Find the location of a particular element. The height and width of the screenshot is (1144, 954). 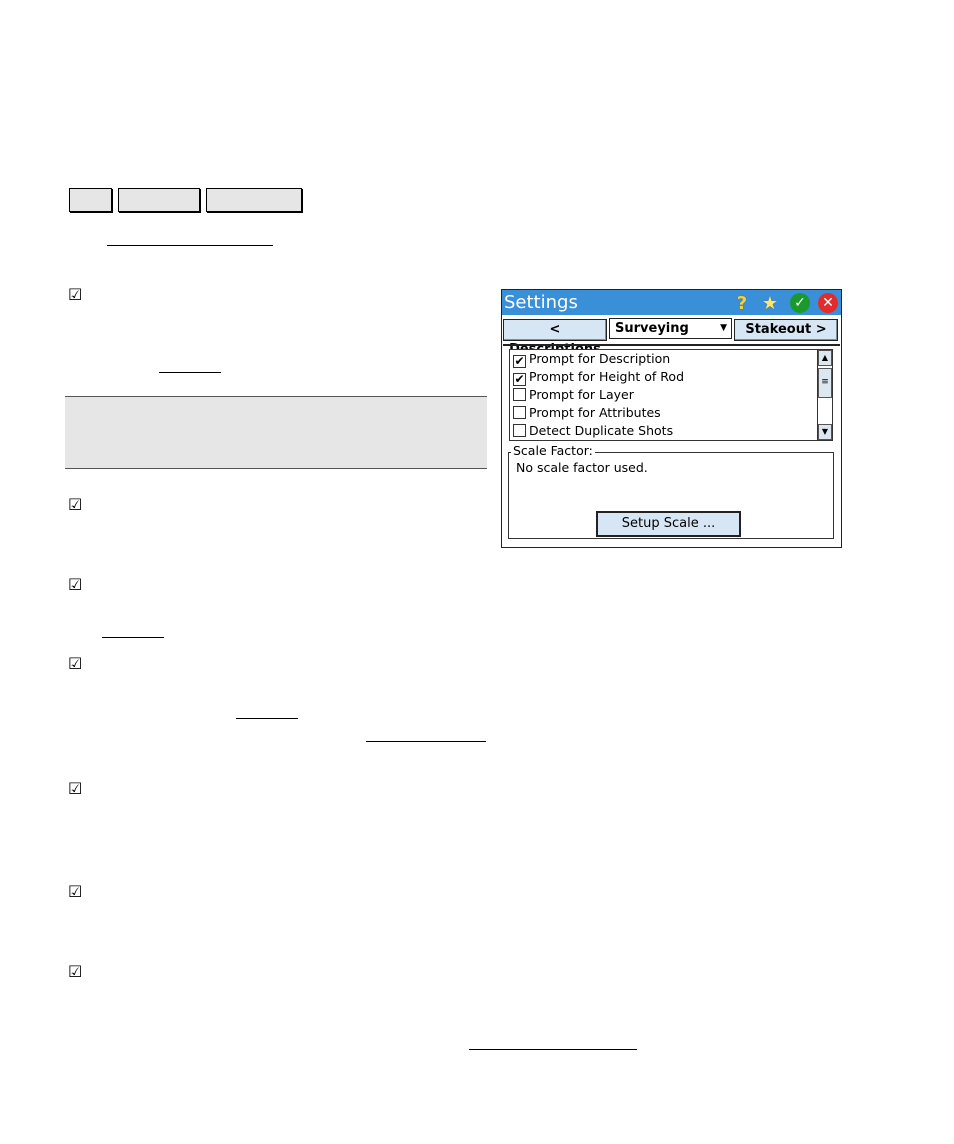

list-item: Detect Duplicate Shots is located at coordinates (593, 431).